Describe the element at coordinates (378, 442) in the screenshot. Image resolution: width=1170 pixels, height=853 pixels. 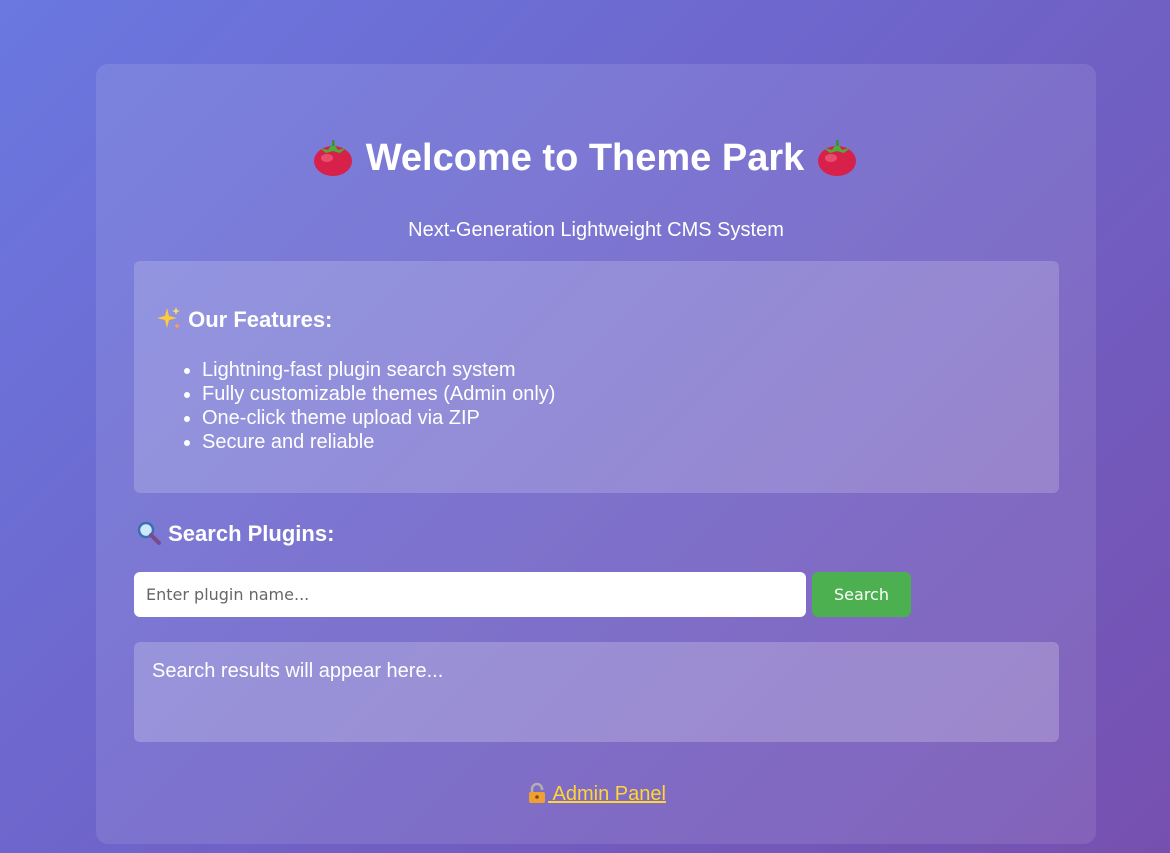
I see `feature-item: Secure and reliable` at that location.